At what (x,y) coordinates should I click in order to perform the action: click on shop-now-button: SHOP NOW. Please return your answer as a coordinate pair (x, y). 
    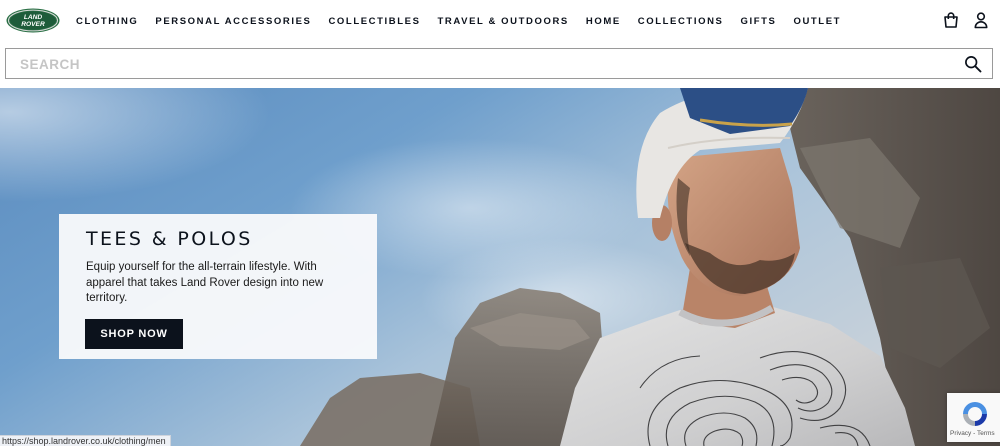
    Looking at the image, I should click on (134, 334).